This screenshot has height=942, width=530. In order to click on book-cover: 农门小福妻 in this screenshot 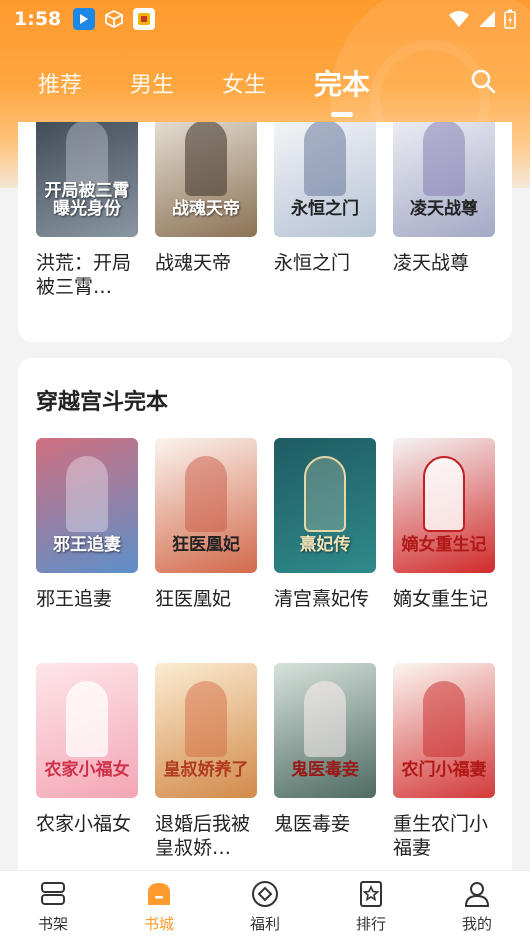, I will do `click(444, 730)`.